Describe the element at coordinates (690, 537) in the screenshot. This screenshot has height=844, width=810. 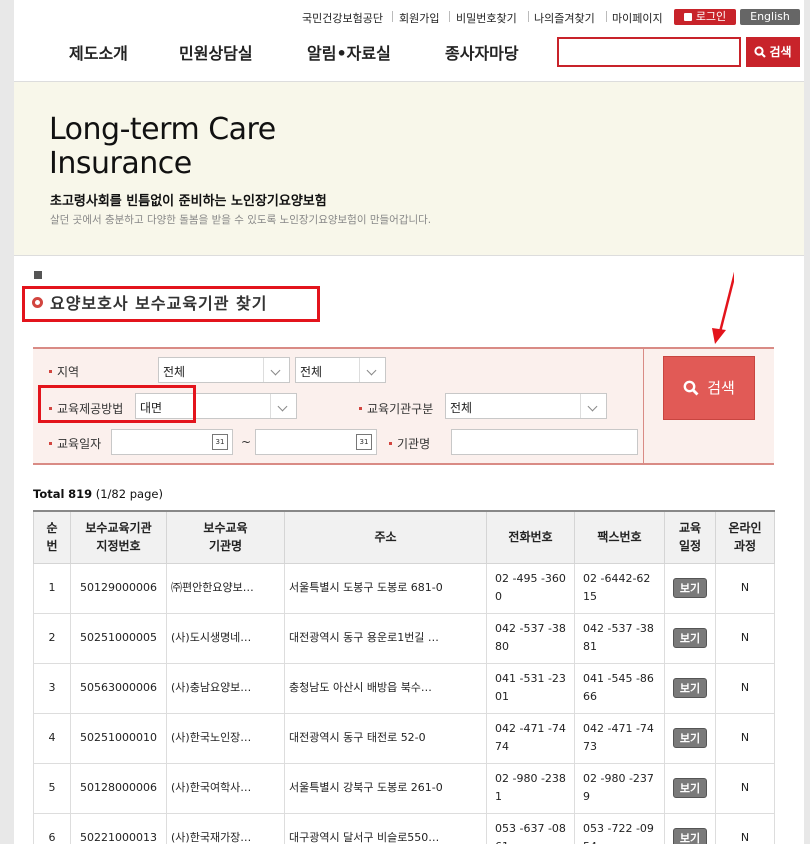
I see `col-header-schedule: 교육 일정` at that location.